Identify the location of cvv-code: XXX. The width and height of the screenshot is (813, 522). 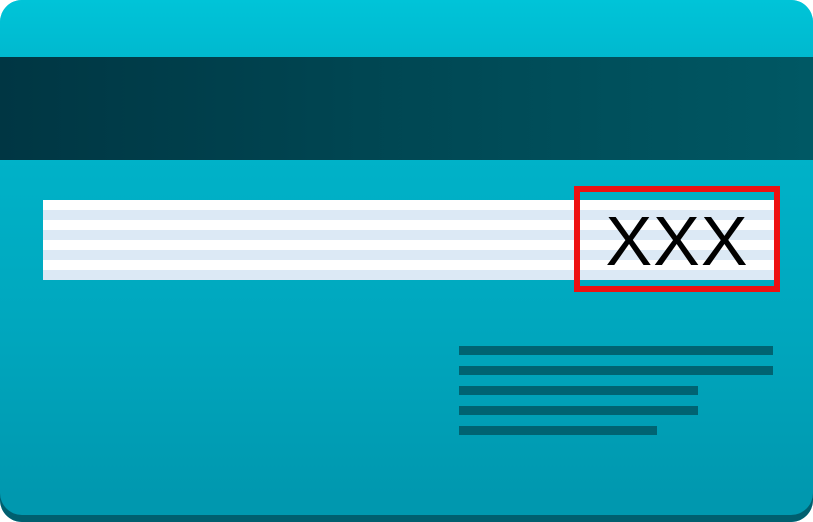
(677, 241).